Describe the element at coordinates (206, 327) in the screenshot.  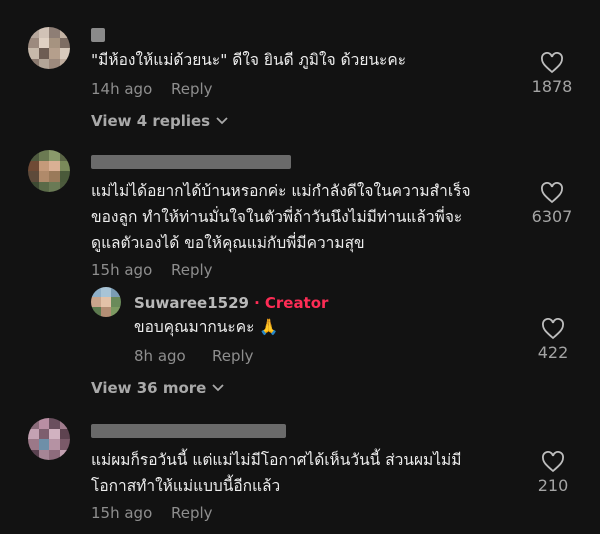
I see `reply-text: ขอบคุณมากนะคะ 🙏` at that location.